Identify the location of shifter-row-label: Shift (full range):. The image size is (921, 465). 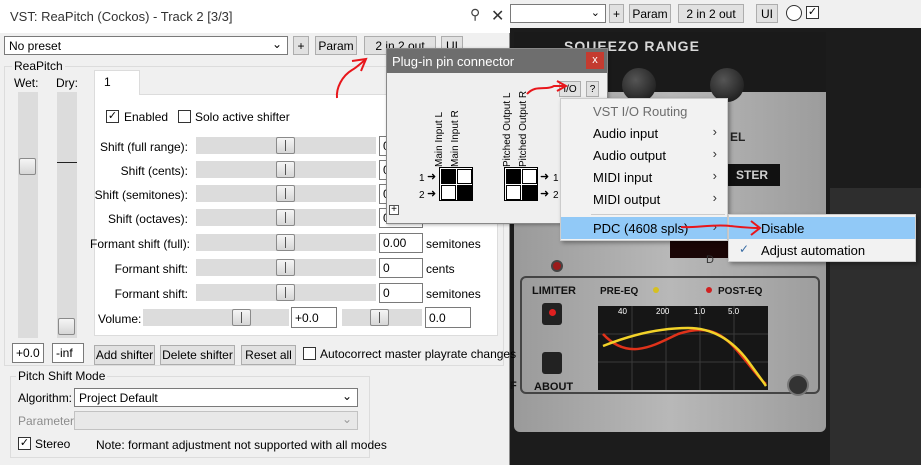
(143, 147).